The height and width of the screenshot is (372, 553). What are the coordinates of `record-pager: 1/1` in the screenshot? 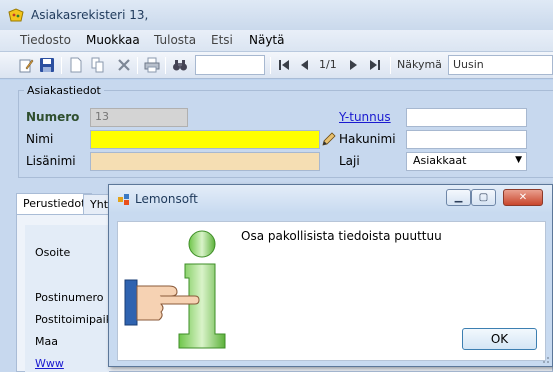 It's located at (328, 64).